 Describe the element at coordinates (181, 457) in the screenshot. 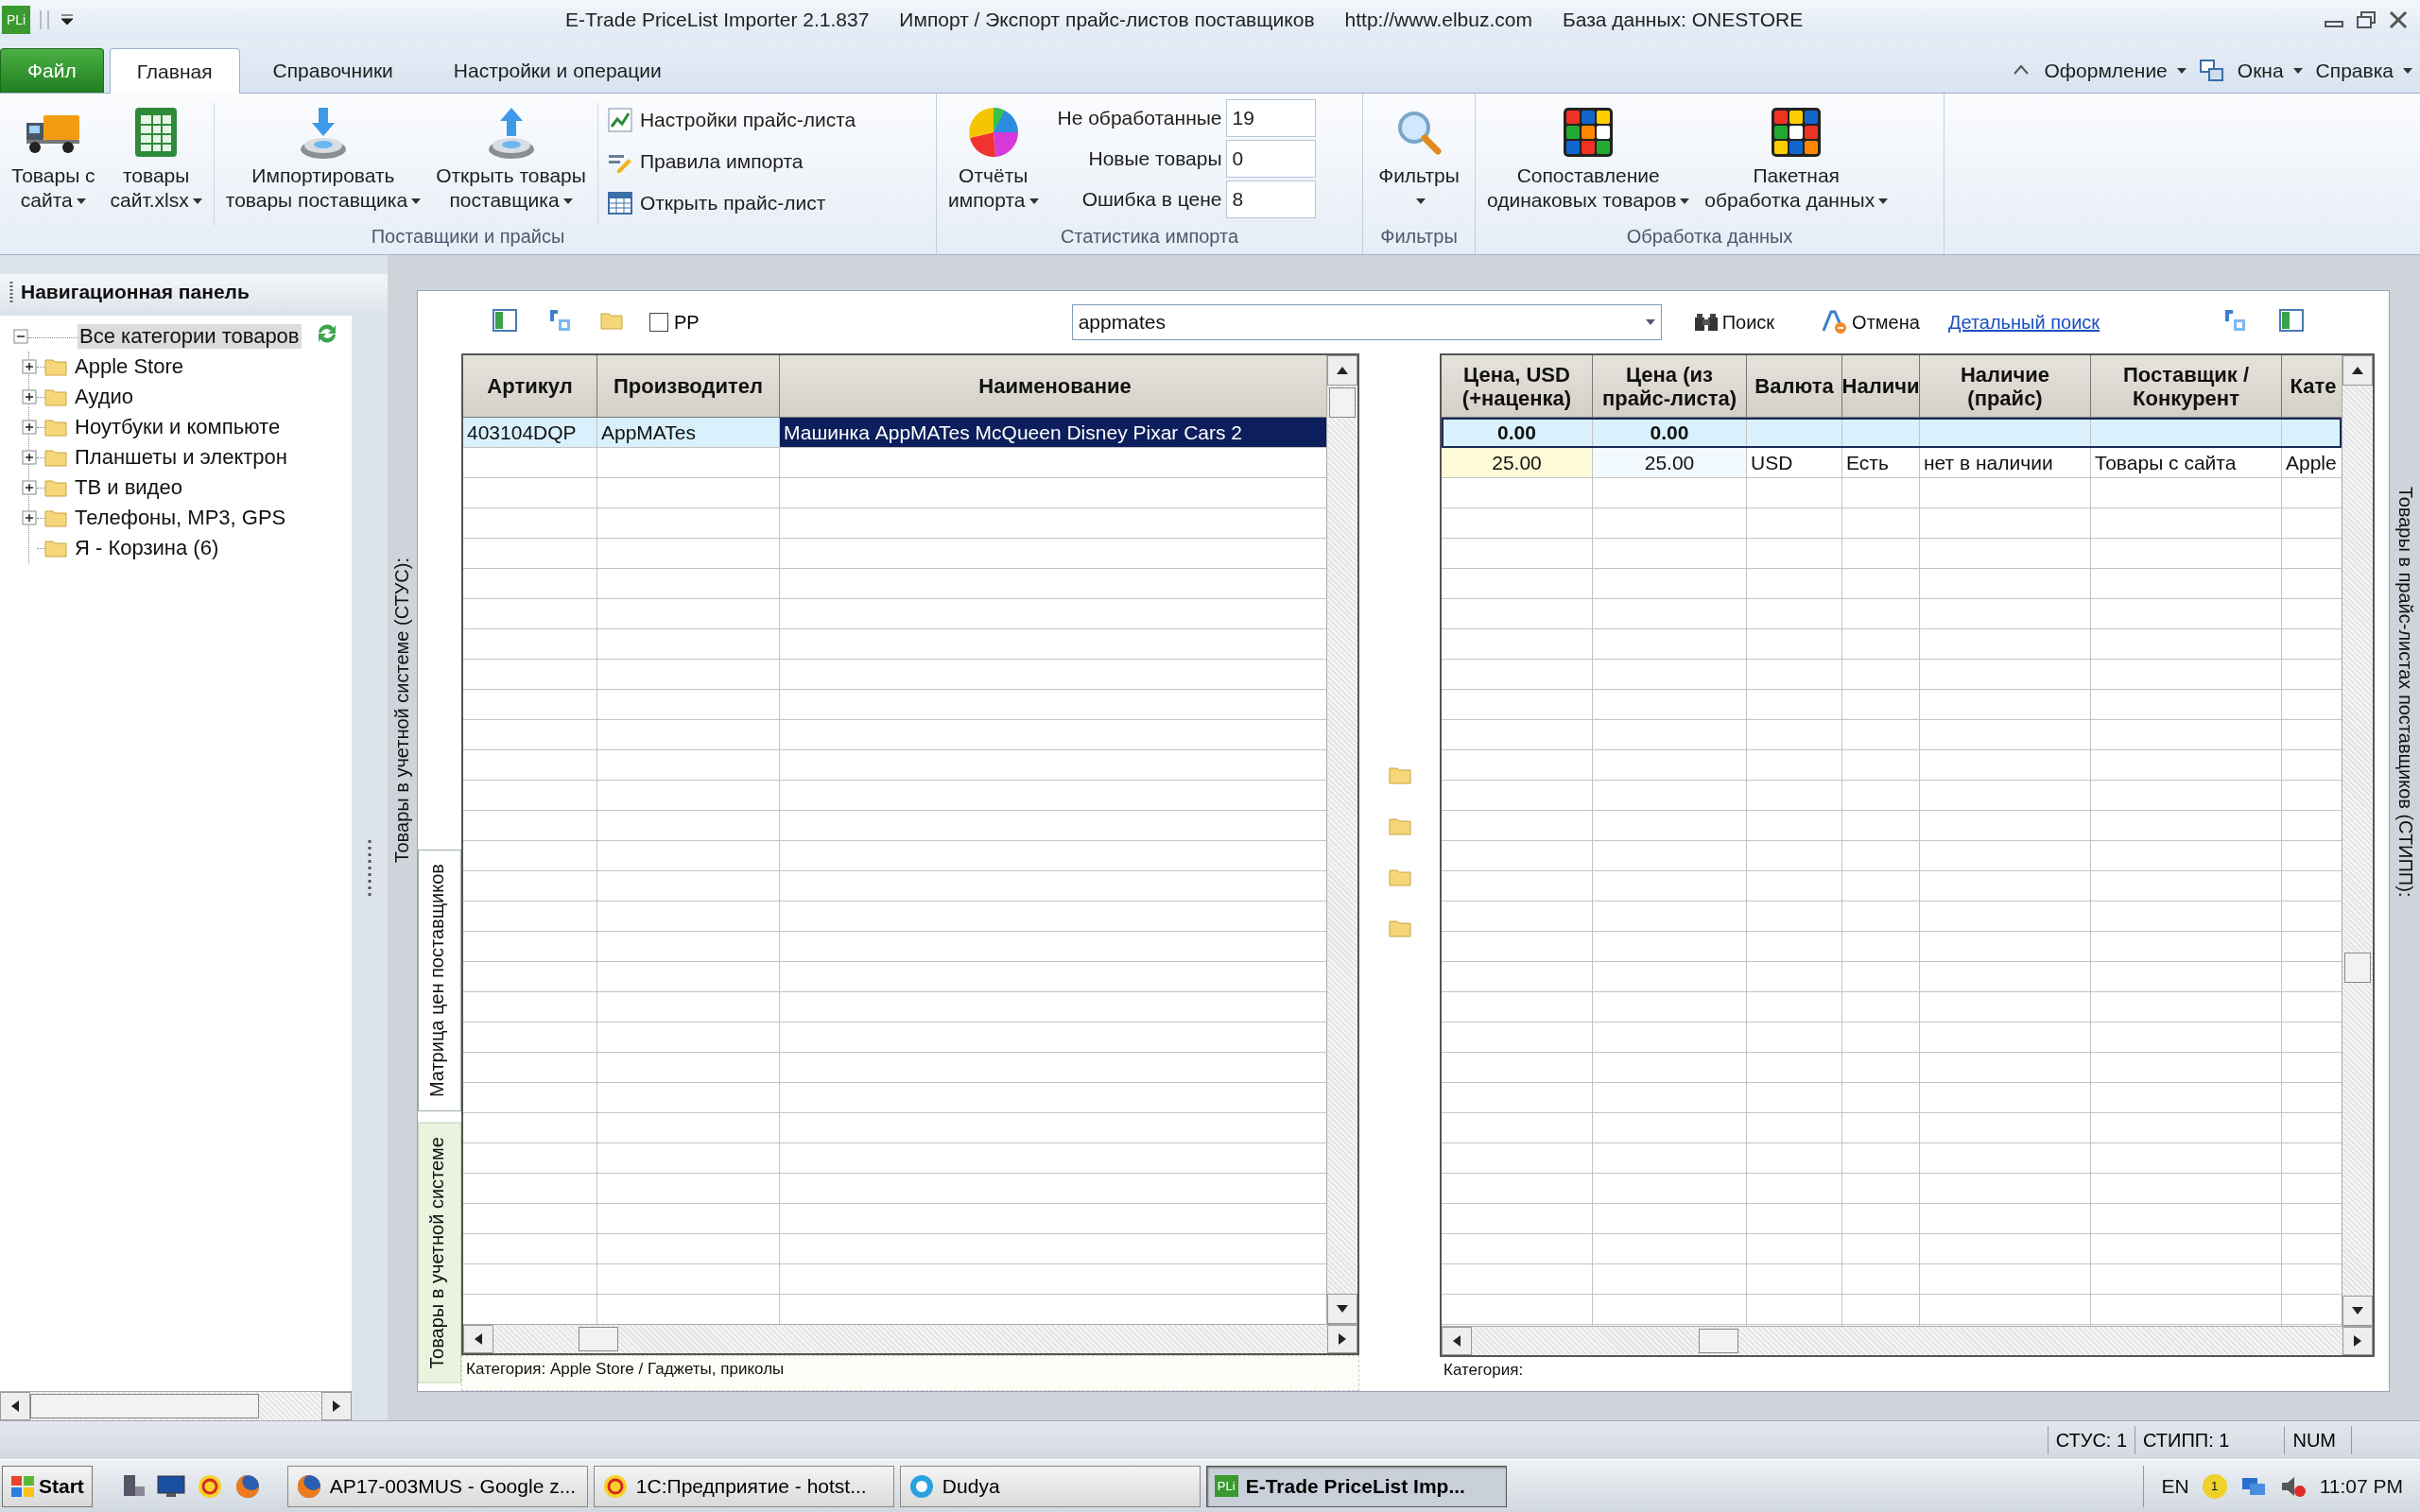

I see `tree-item: Планшеты и электрон` at that location.